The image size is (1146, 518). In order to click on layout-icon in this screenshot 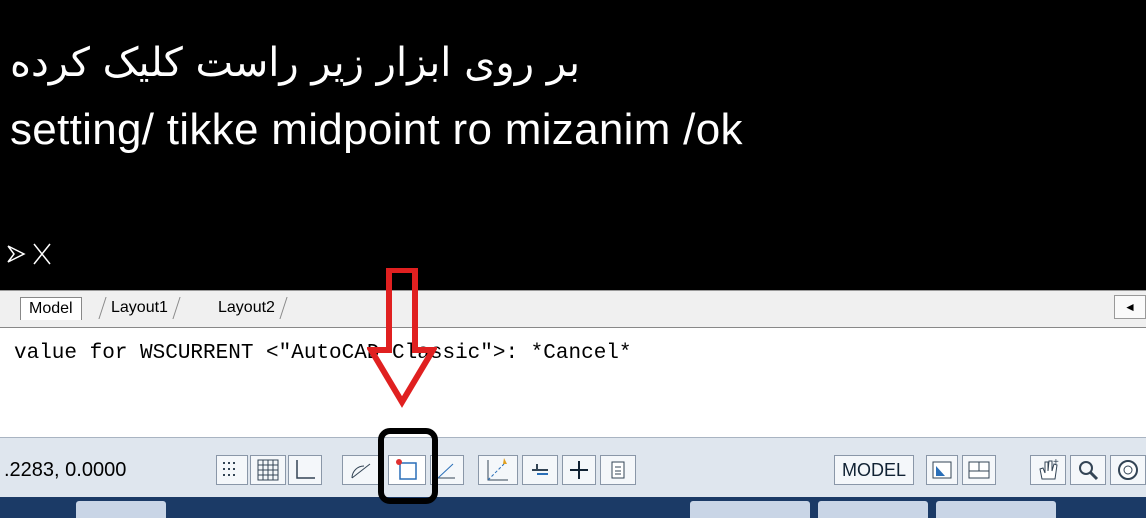, I will do `click(942, 470)`.